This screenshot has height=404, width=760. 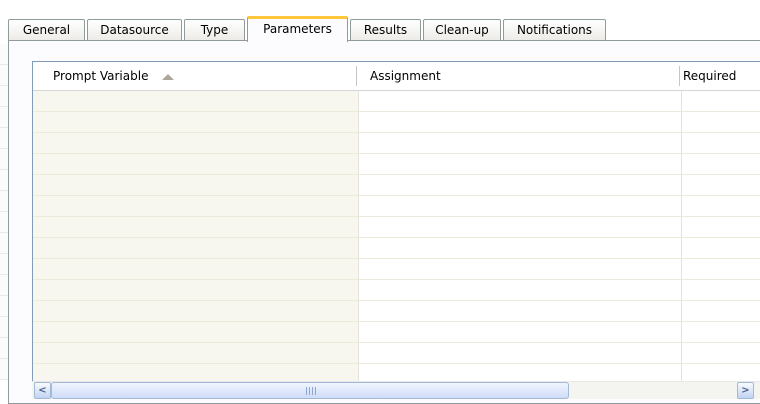 What do you see at coordinates (554, 30) in the screenshot?
I see `tab-notifications: Notifications` at bounding box center [554, 30].